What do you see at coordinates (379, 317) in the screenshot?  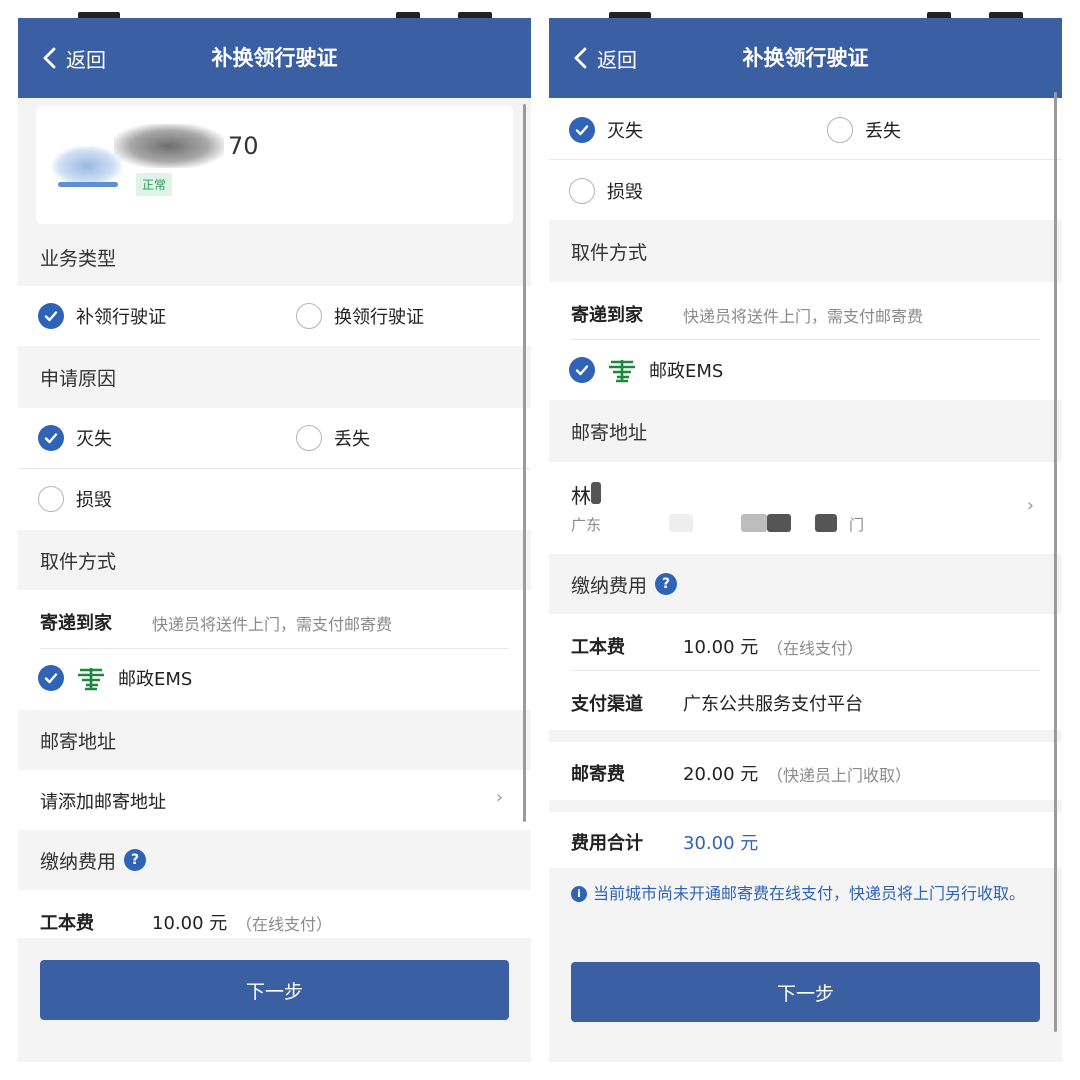 I see `option-label: 换领行驶证` at bounding box center [379, 317].